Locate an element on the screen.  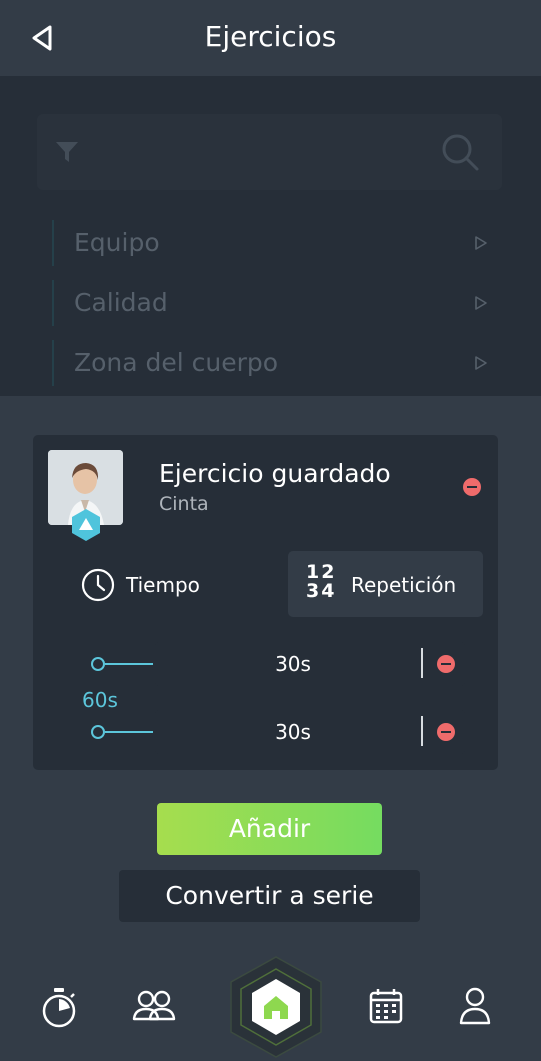
stopwatch-icon is located at coordinates (59, 1007).